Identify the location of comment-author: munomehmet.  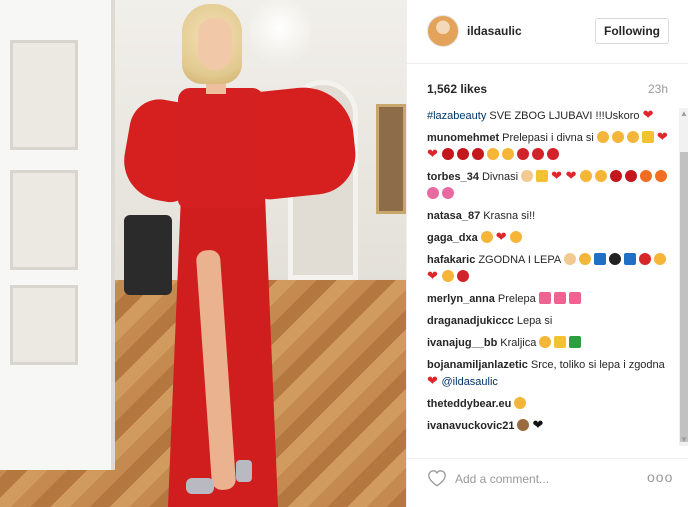
(463, 138).